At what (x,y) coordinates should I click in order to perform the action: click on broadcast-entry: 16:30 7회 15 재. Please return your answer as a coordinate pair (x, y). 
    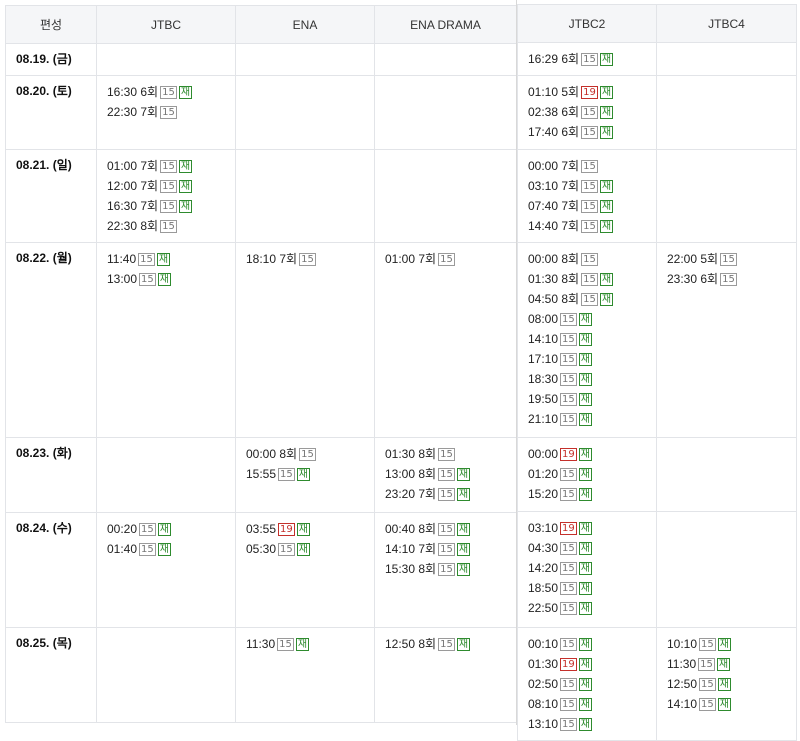
    Looking at the image, I should click on (166, 206).